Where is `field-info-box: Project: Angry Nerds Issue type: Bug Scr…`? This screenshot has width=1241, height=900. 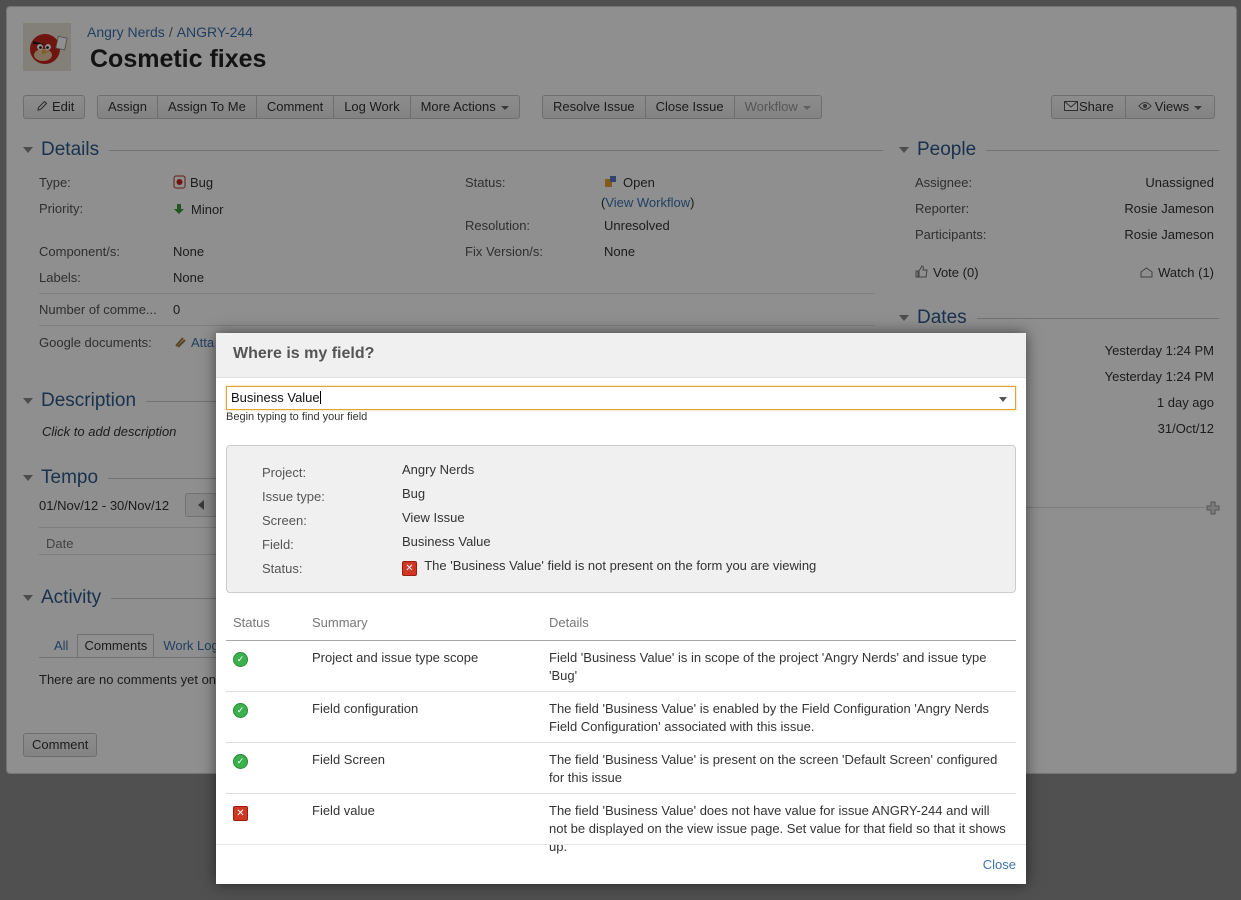 field-info-box: Project: Angry Nerds Issue type: Bug Scr… is located at coordinates (621, 519).